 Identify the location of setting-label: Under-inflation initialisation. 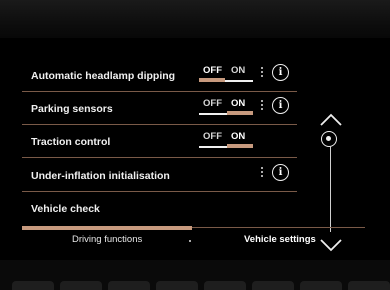
(100, 176).